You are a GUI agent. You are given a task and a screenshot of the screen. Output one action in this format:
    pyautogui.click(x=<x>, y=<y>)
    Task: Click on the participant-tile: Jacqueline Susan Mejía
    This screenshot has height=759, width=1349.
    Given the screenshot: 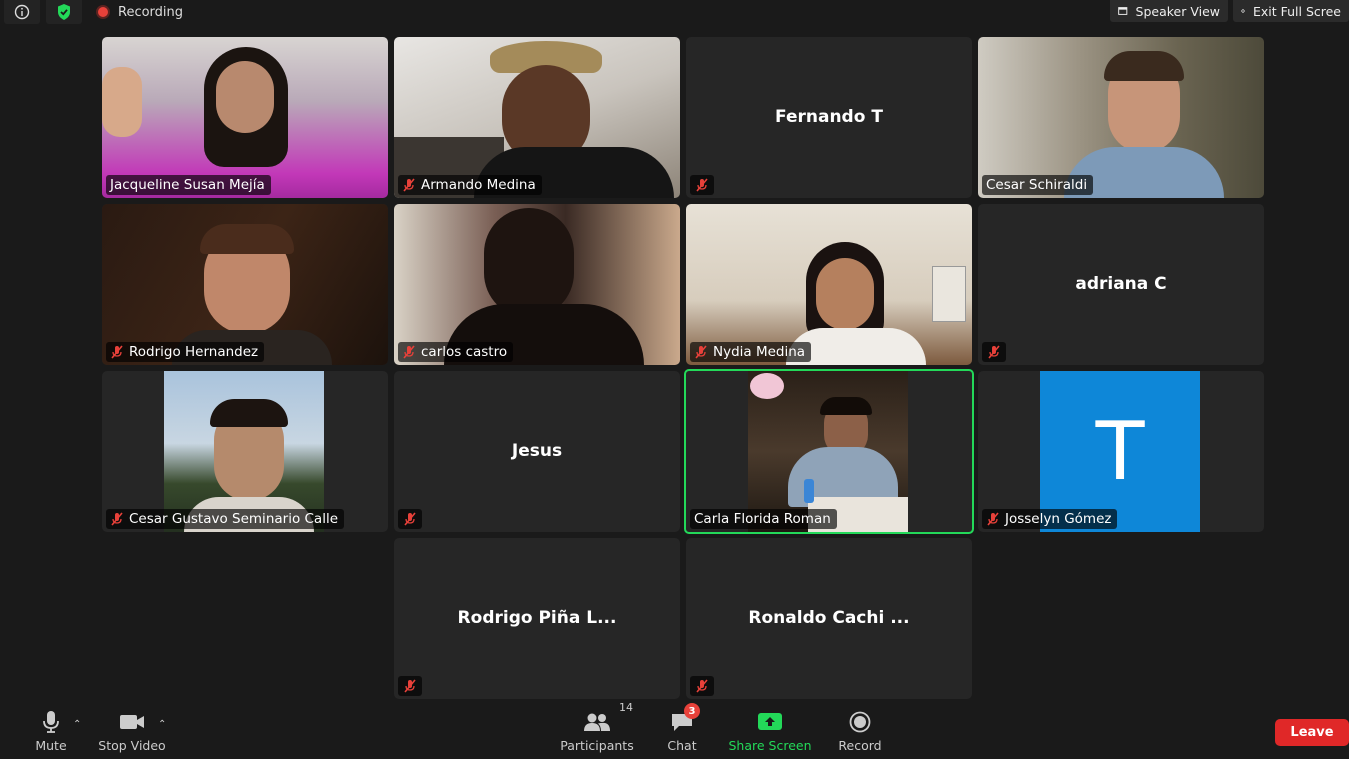 What is the action you would take?
    pyautogui.click(x=245, y=117)
    